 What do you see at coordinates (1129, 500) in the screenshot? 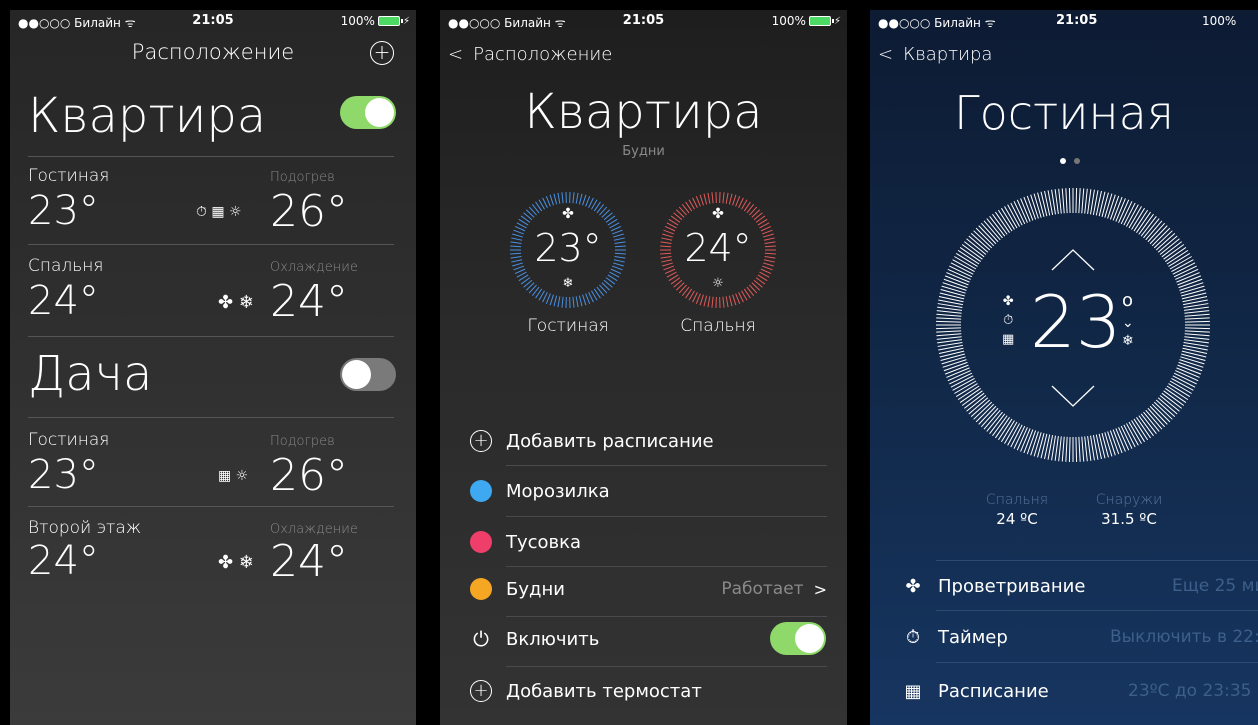
I see `stat-label: Снаружи` at bounding box center [1129, 500].